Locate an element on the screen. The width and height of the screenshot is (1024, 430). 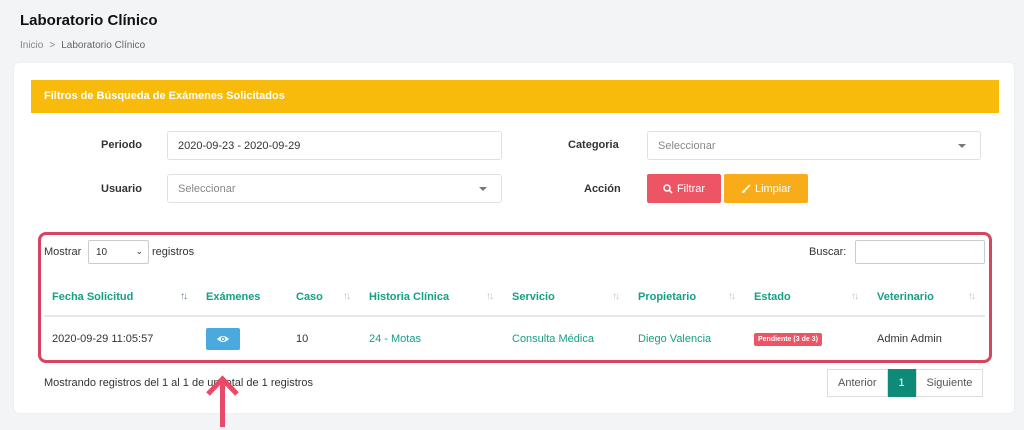
col-propietario: Propietario is located at coordinates (667, 297).